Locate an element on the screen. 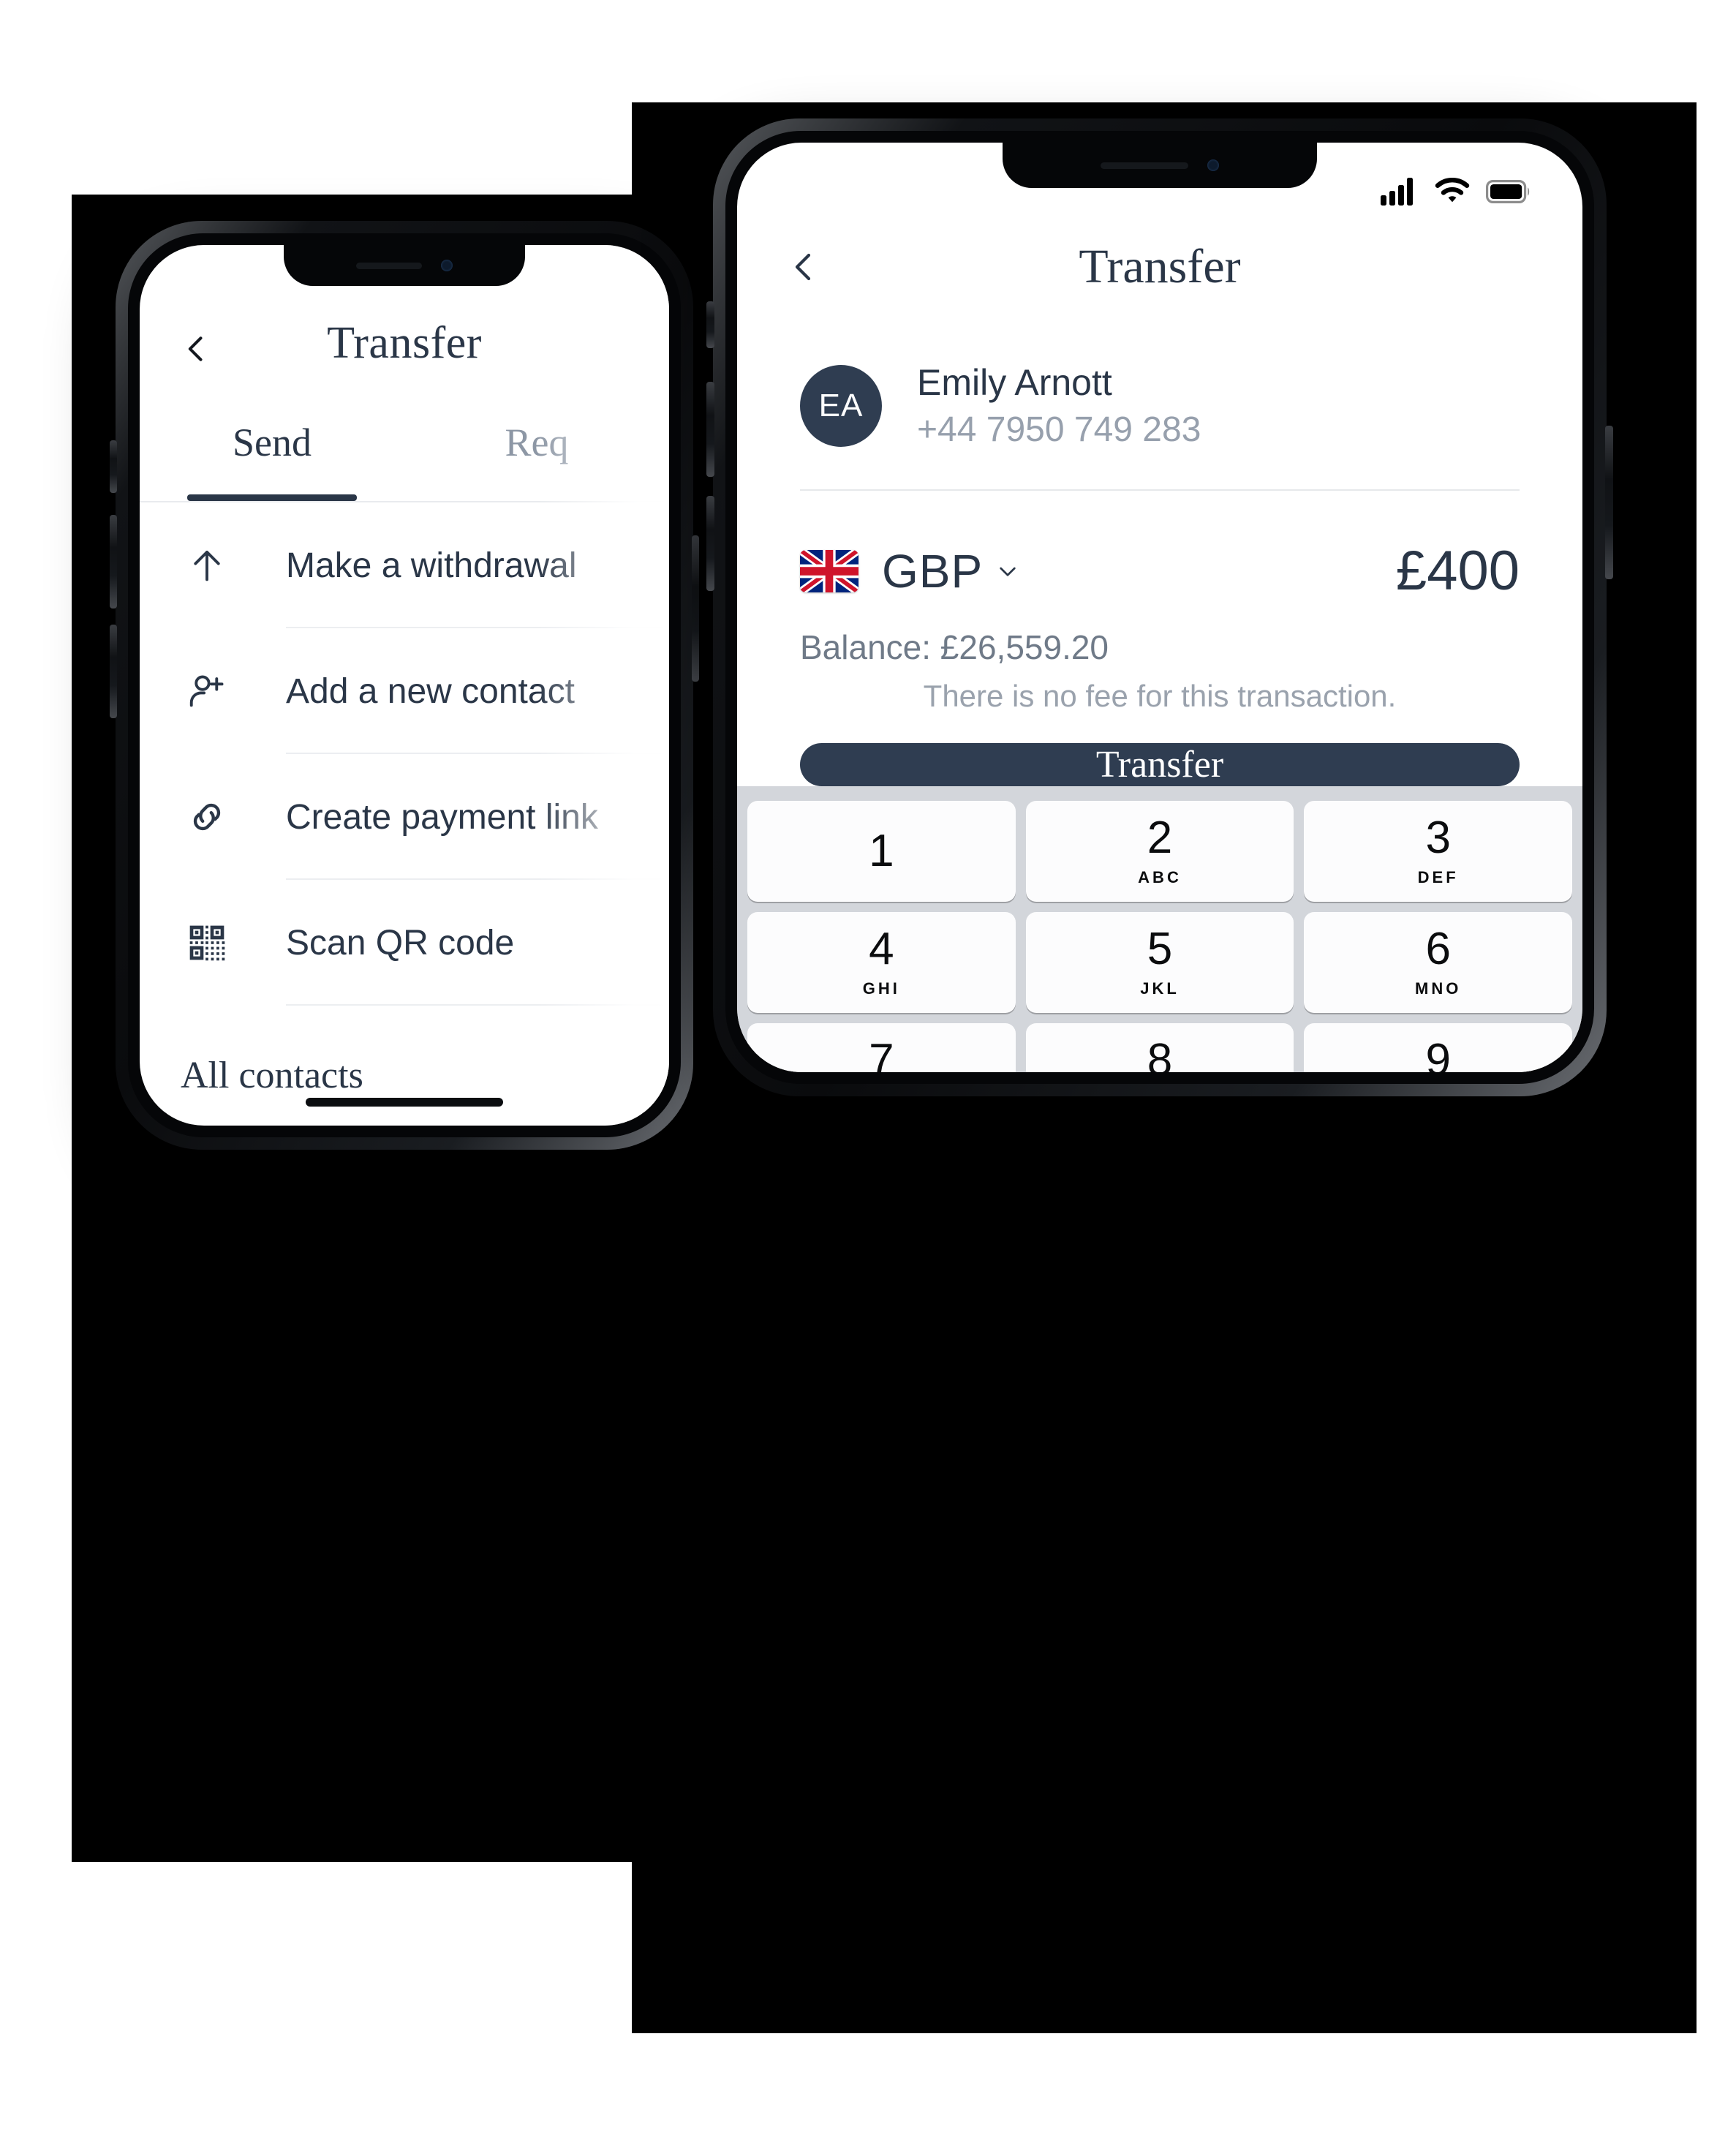 The image size is (1736, 2140). link-icon is located at coordinates (207, 817).